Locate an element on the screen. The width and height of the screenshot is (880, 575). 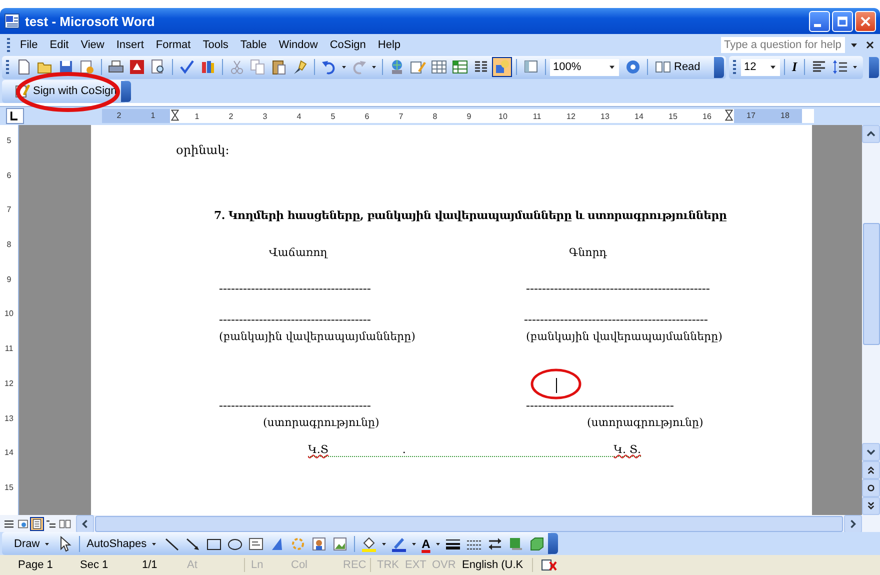
status-item: EXT is located at coordinates (416, 565).